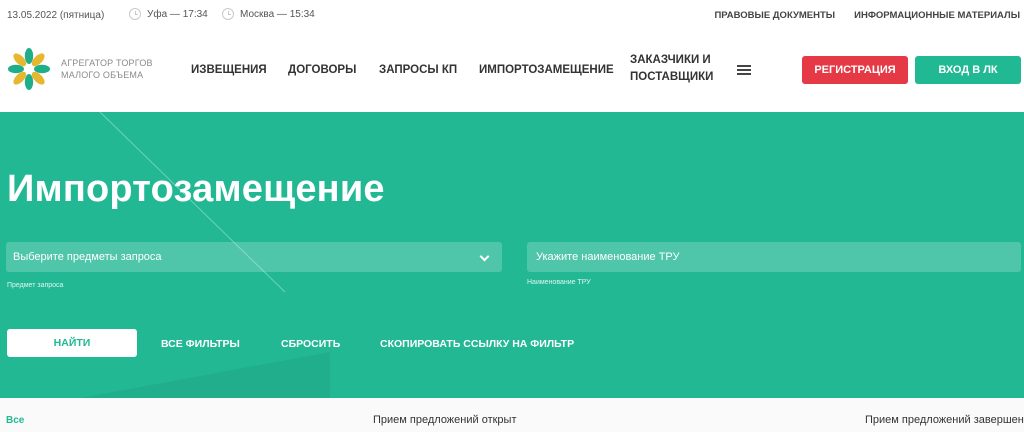  Describe the element at coordinates (418, 70) in the screenshot. I see `nav-requests: ЗАПРОСЫ КП` at that location.